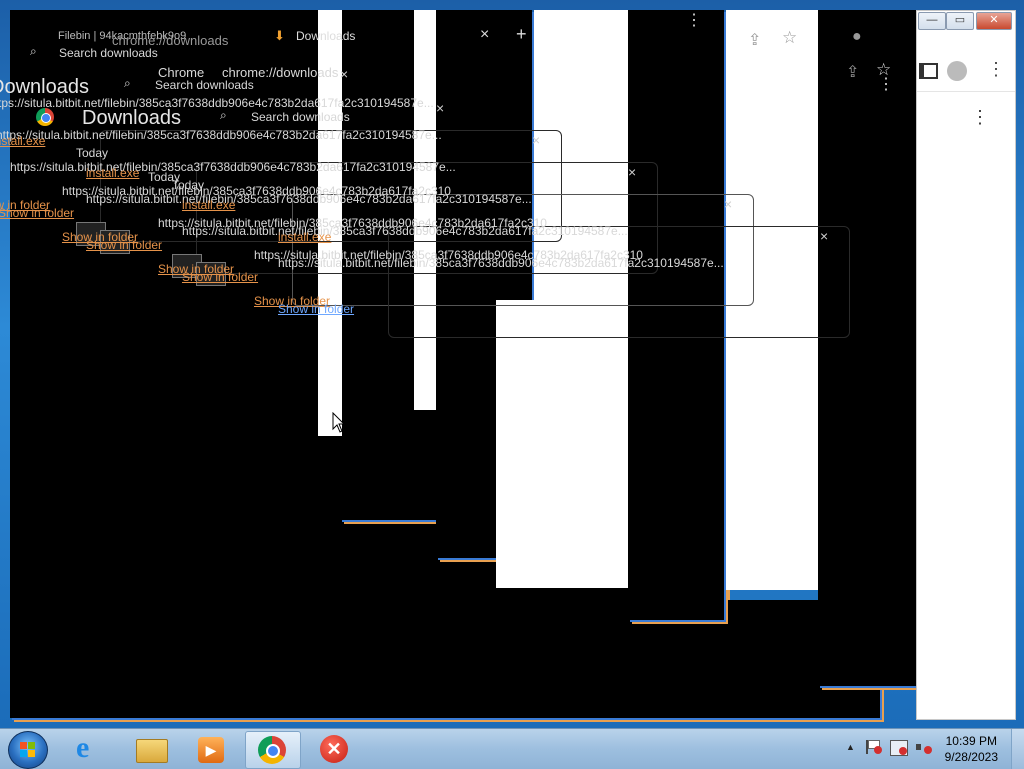 This screenshot has width=1024, height=769. I want to click on clock-date: 9/28/2023, so click(971, 757).